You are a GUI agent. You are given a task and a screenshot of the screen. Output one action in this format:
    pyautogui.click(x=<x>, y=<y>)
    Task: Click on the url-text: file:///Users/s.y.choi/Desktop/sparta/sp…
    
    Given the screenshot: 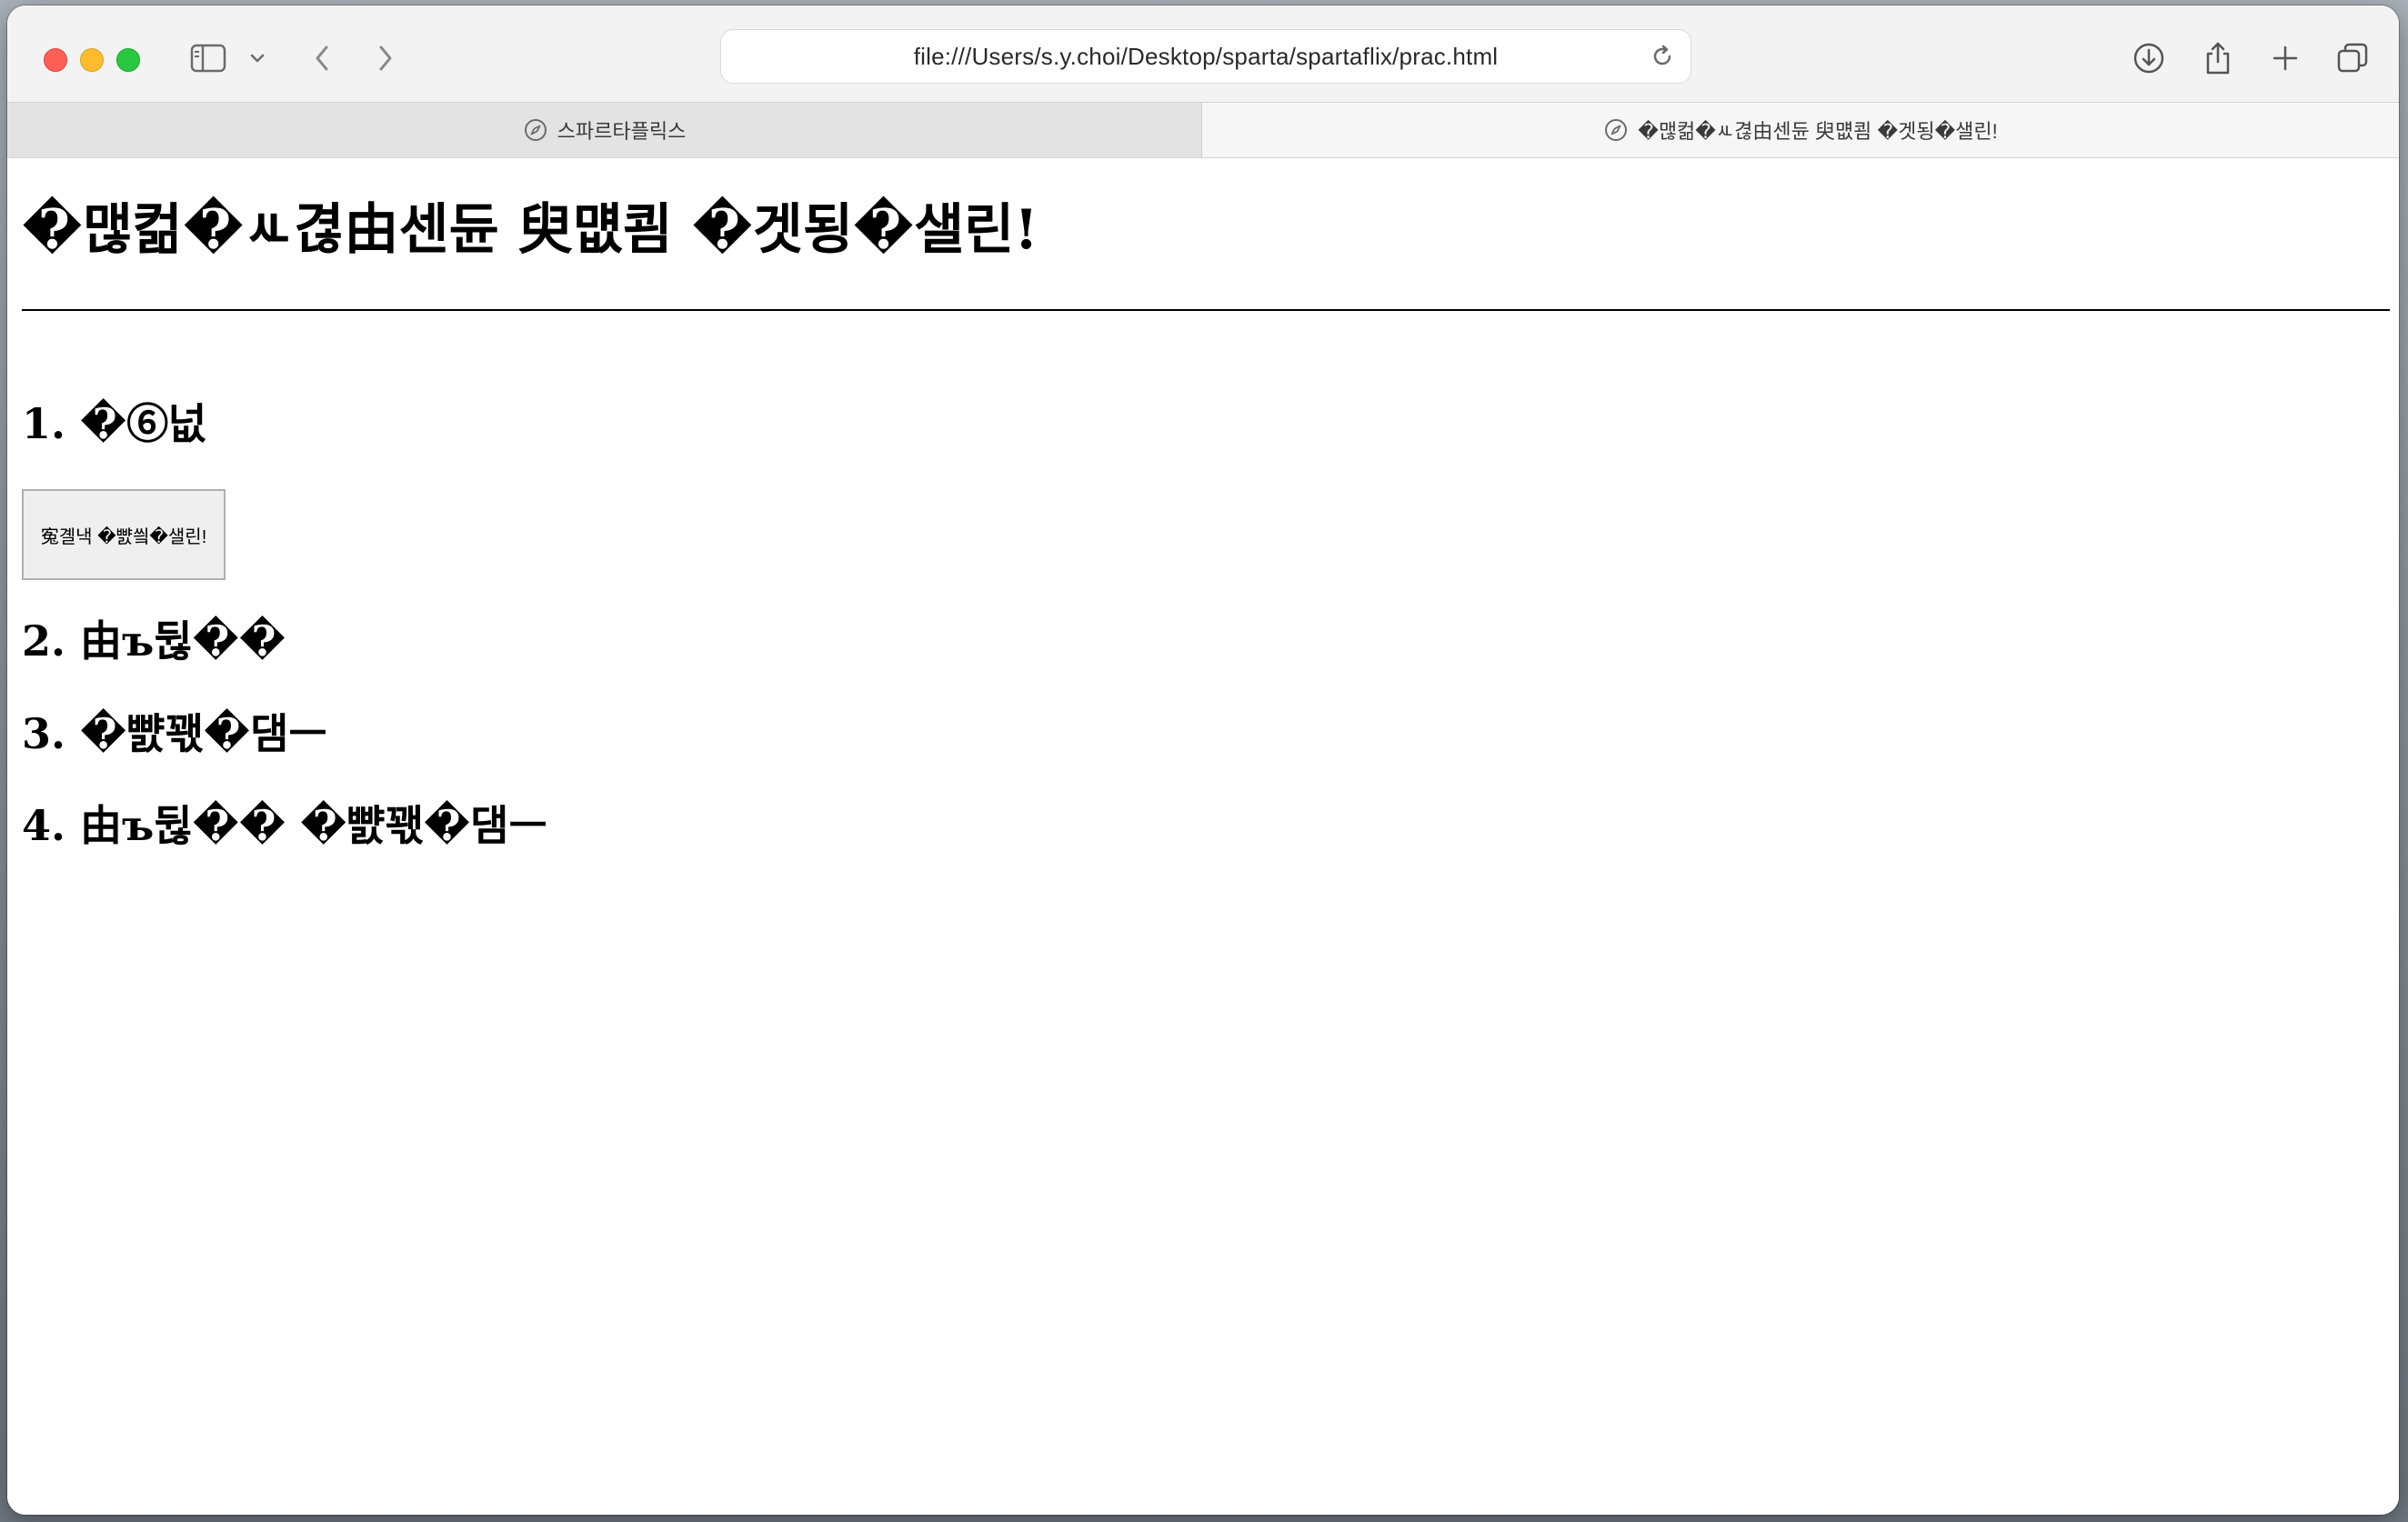 What is the action you would take?
    pyautogui.click(x=1206, y=56)
    